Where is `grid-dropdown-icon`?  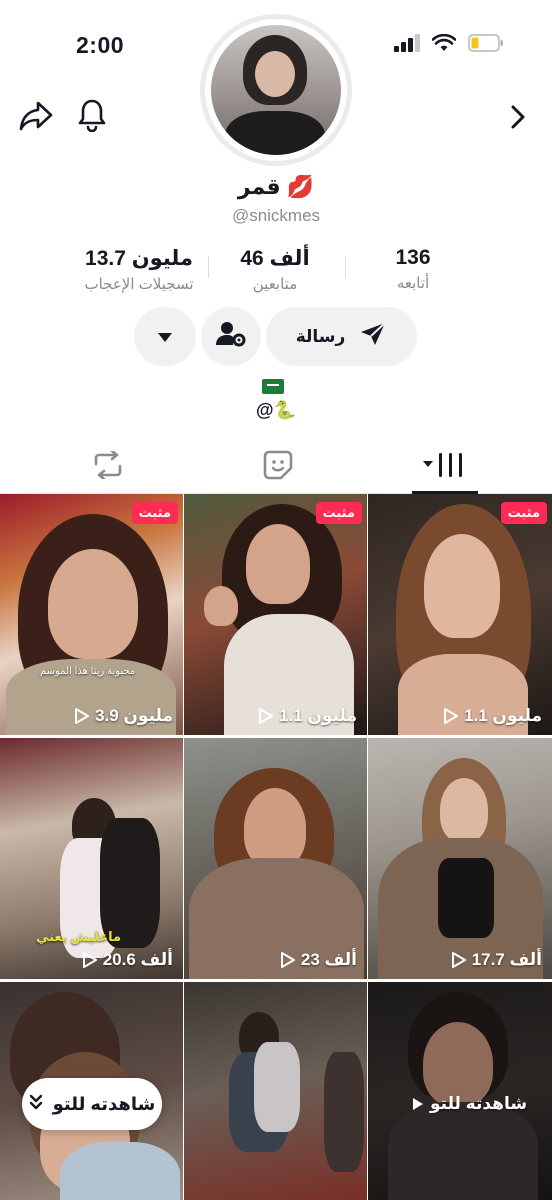 grid-dropdown-icon is located at coordinates (445, 467).